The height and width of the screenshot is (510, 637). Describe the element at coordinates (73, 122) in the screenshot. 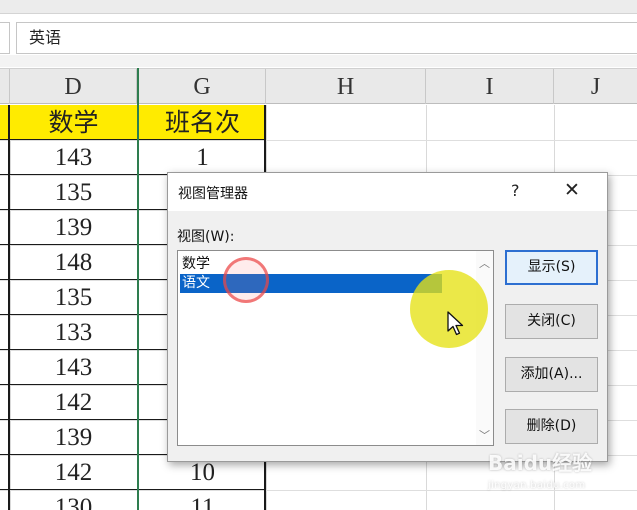

I see `header-cell-math: 数学` at that location.